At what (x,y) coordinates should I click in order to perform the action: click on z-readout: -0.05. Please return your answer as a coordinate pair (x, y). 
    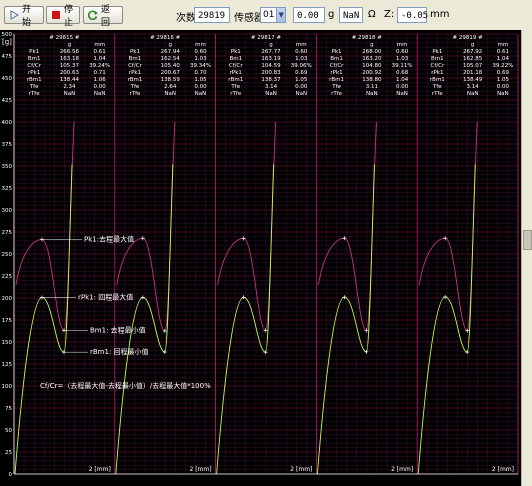
    Looking at the image, I should click on (412, 15).